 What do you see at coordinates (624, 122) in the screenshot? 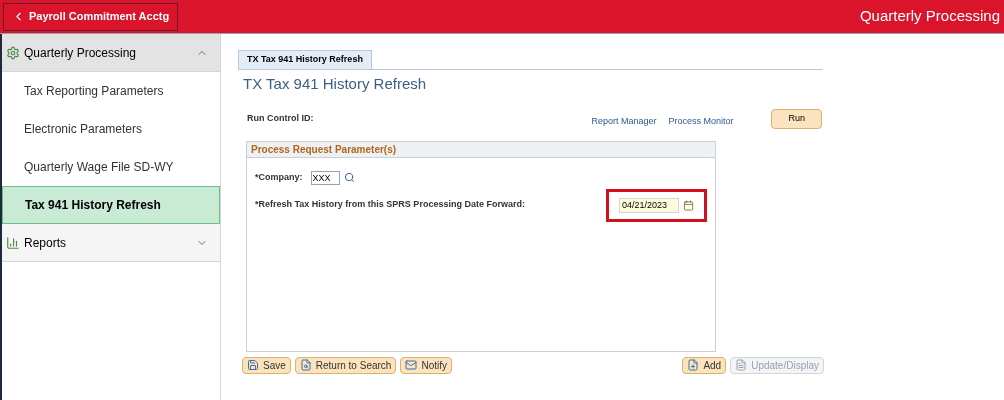
I see `link: Report Manager` at bounding box center [624, 122].